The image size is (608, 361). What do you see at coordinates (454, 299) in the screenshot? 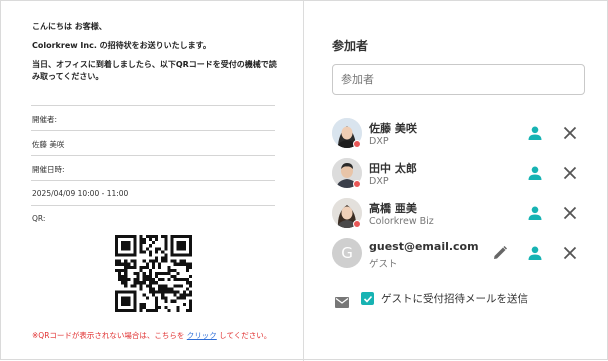
I see `send-invite-label: ゲストに受付招待メールを送信` at bounding box center [454, 299].